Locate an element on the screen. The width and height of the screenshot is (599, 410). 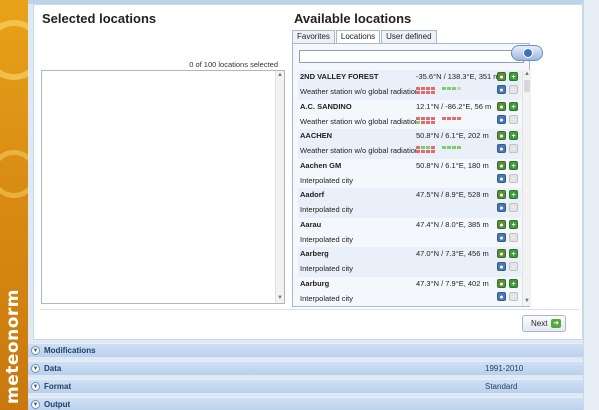
globe-icon is located at coordinates (528, 53).